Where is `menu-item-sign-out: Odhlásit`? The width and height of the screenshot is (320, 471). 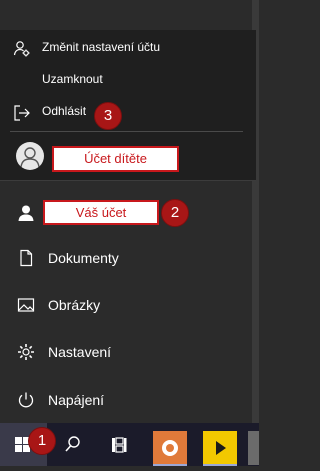 menu-item-sign-out: Odhlásit is located at coordinates (128, 112).